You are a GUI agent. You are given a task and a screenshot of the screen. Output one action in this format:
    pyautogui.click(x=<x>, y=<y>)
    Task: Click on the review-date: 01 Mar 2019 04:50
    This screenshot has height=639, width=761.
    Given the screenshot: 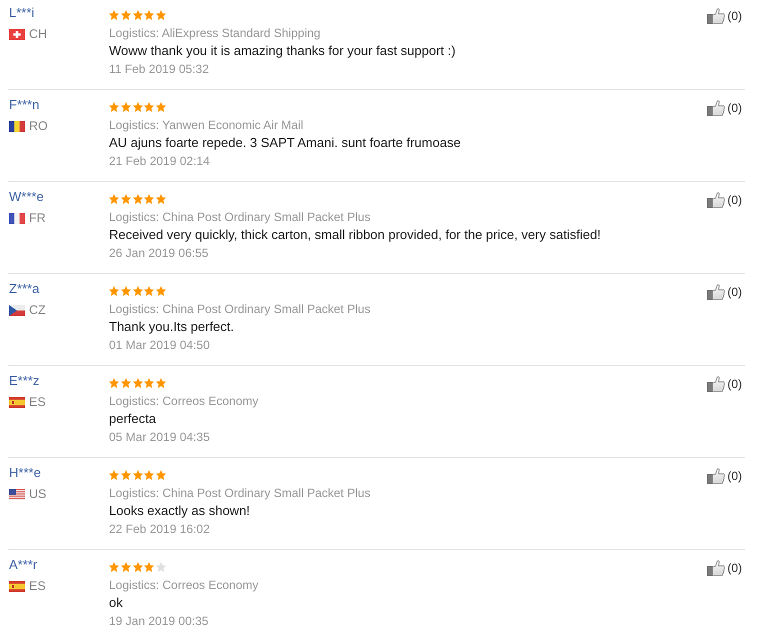 What is the action you would take?
    pyautogui.click(x=159, y=345)
    